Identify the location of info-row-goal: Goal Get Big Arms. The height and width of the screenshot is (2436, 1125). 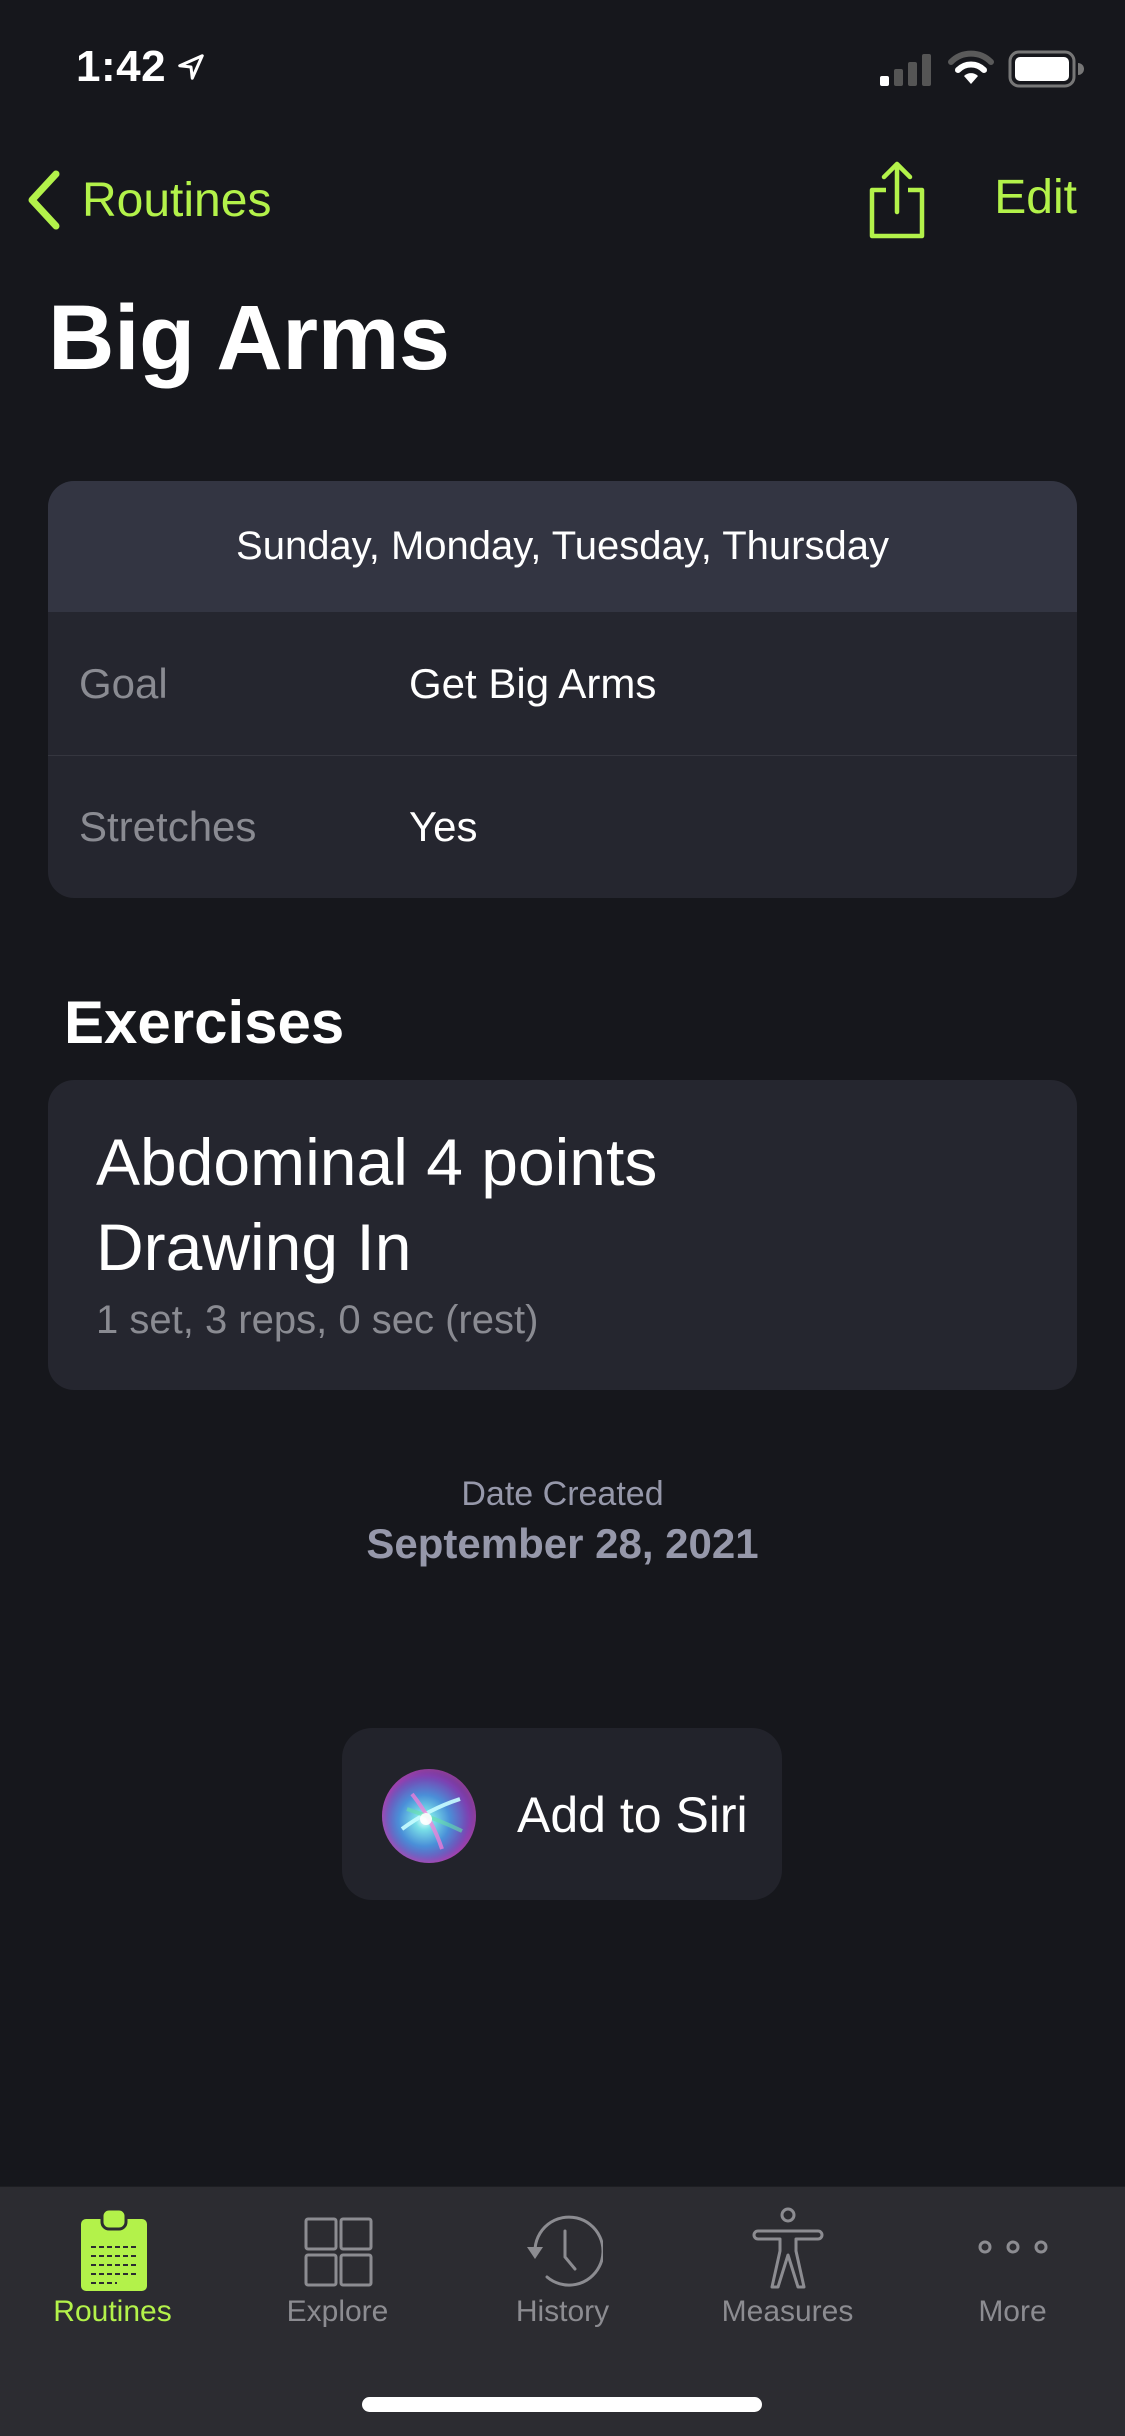
(562, 683).